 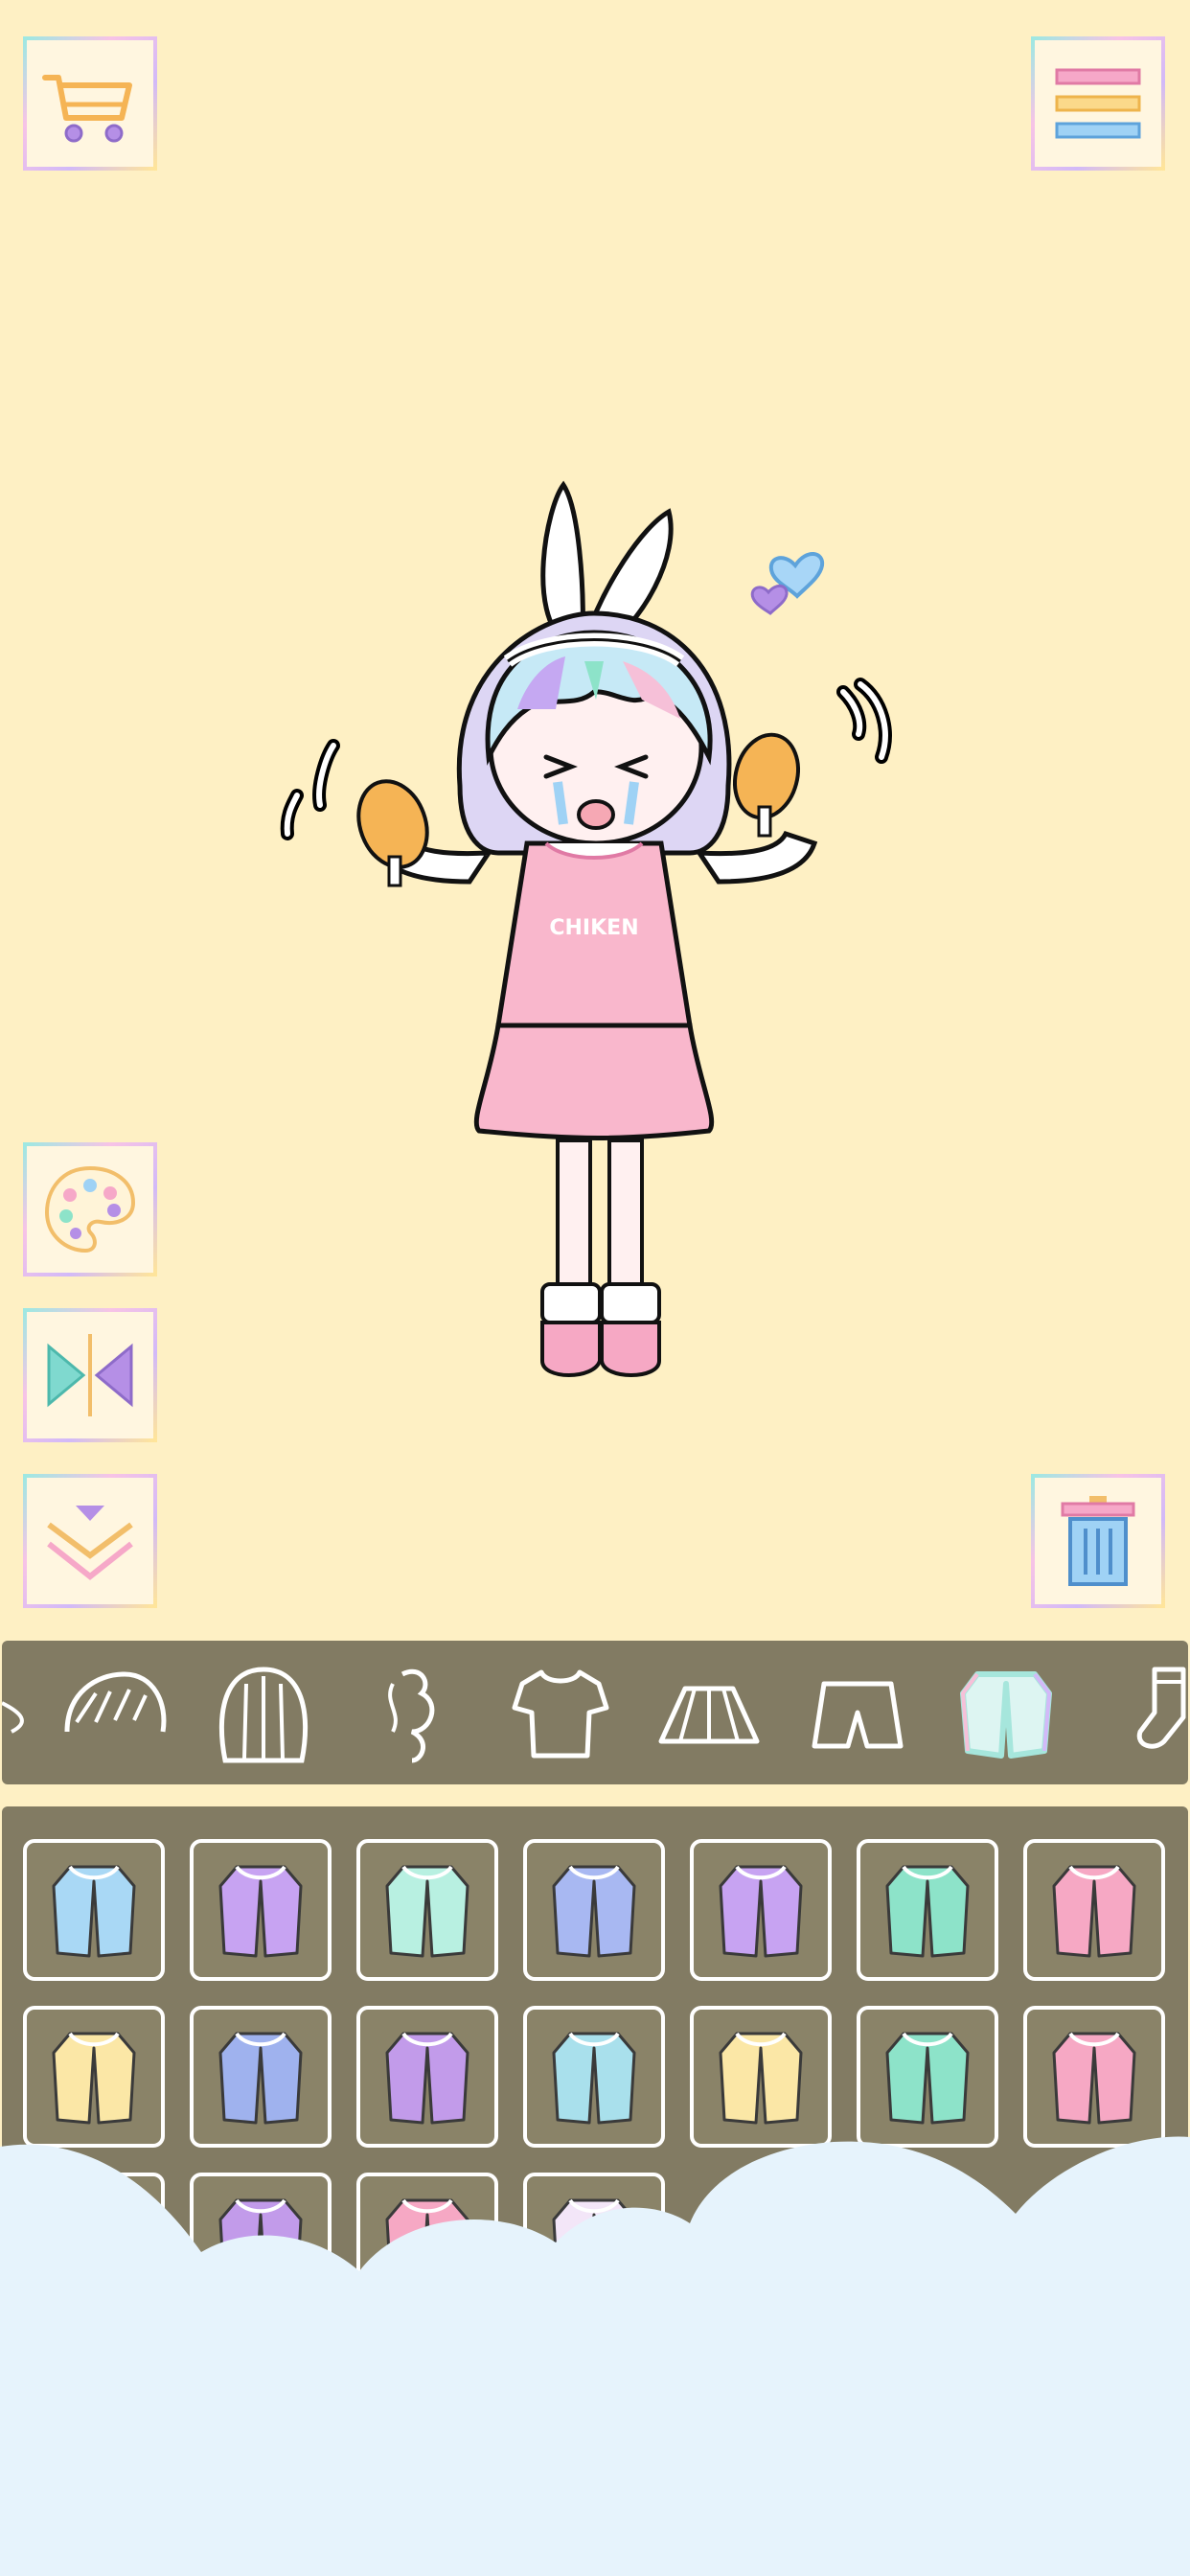 I want to click on back-hair-icon, so click(x=263, y=1715).